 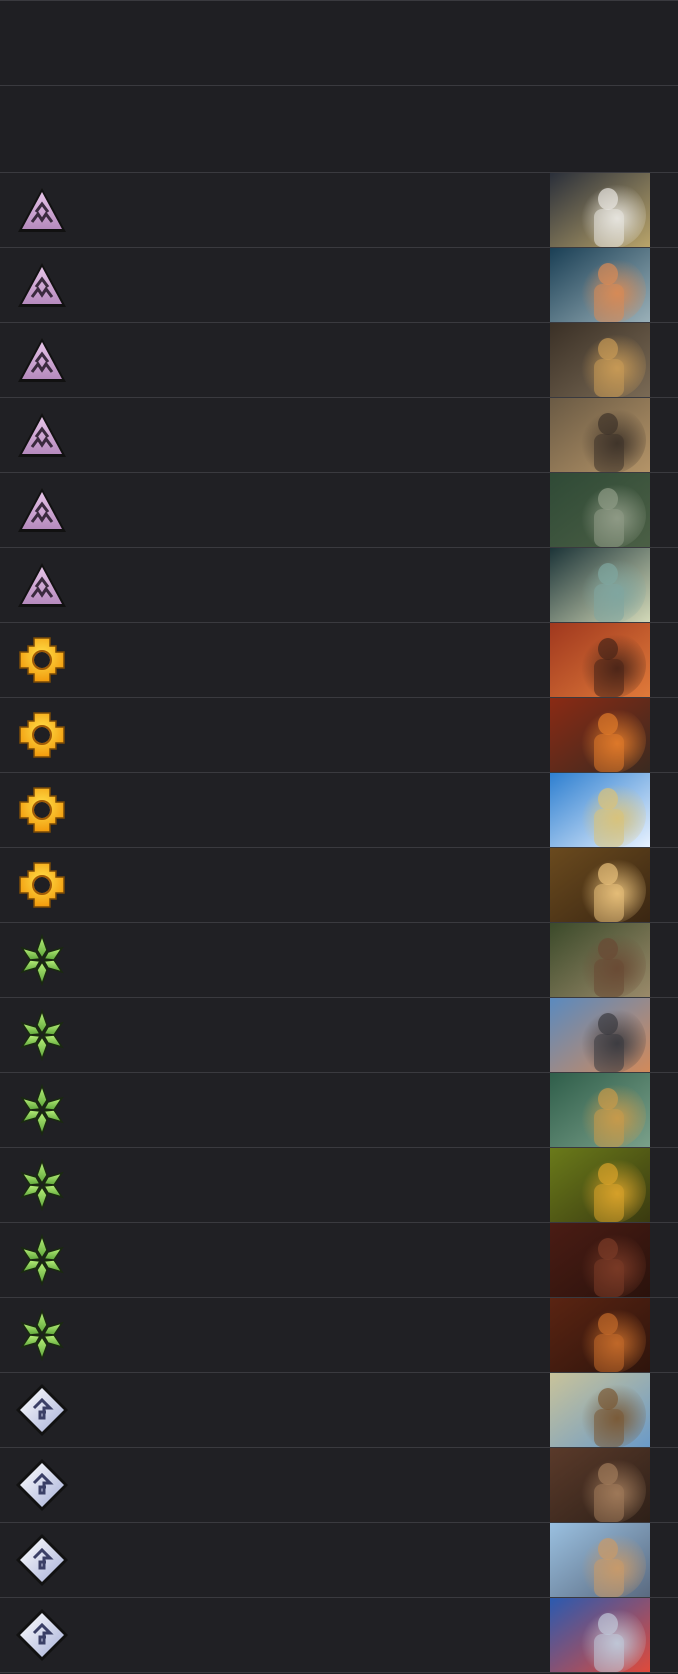 What do you see at coordinates (339, 43) in the screenshot?
I see `header-bar` at bounding box center [339, 43].